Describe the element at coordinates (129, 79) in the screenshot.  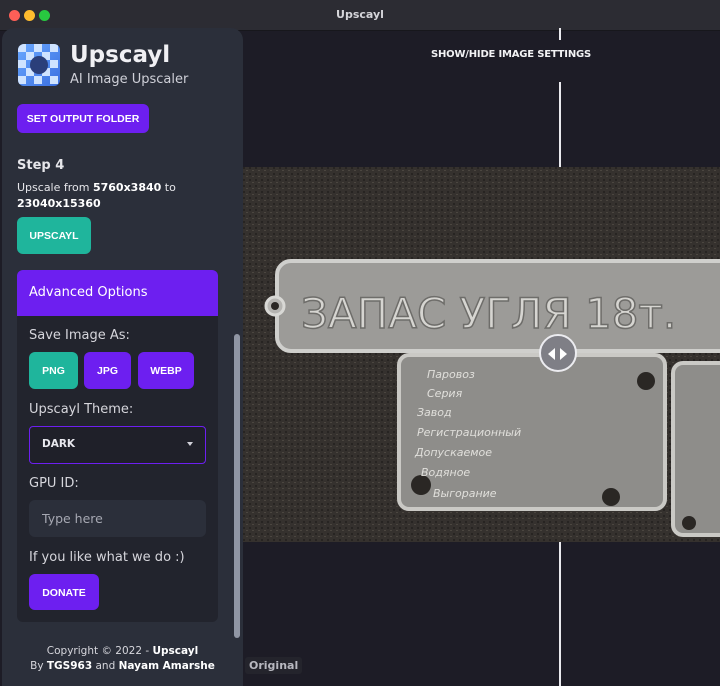
I see `app-subtitle: AI Image Upscaler` at that location.